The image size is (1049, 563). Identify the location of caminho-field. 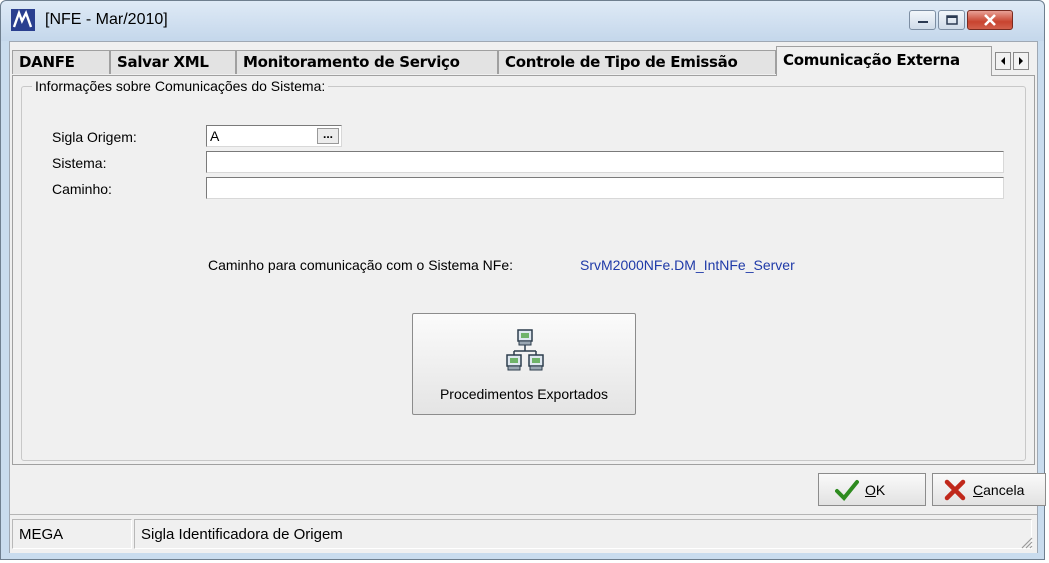
(605, 188).